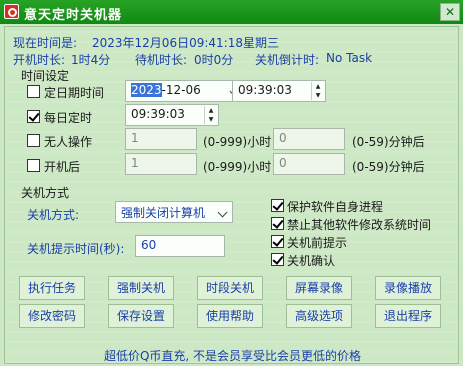 The width and height of the screenshot is (463, 366). Describe the element at coordinates (76, 249) in the screenshot. I see `prompt-time-label: 关机提示时间(秒):` at that location.